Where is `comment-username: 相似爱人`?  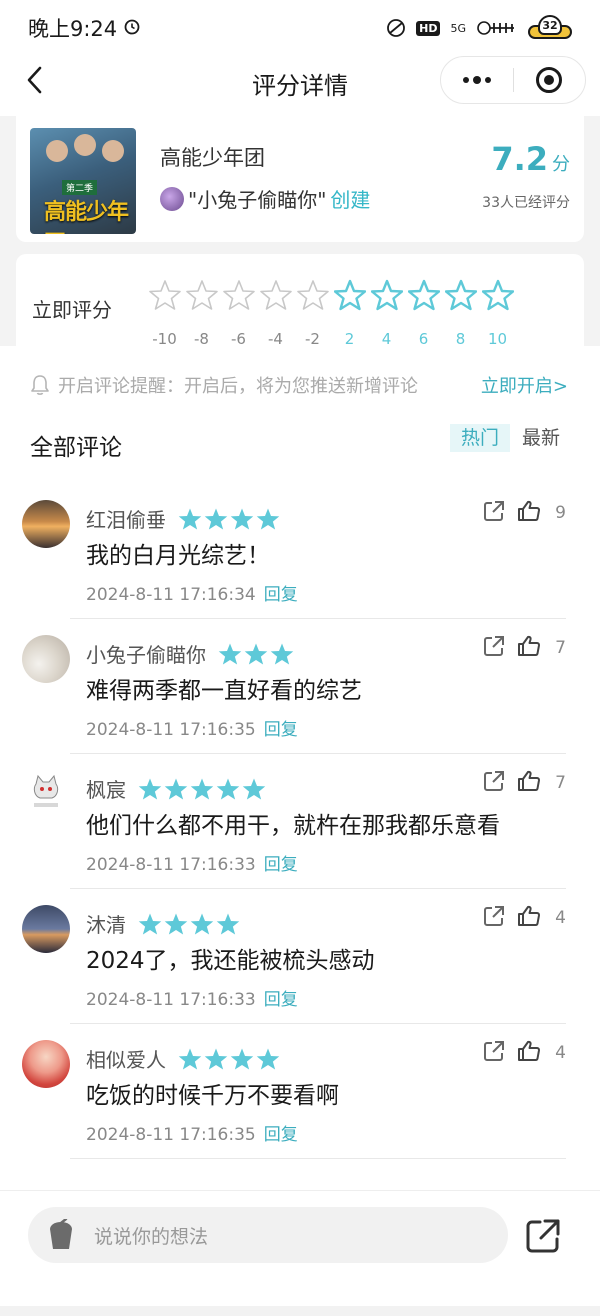 comment-username: 相似爱人 is located at coordinates (126, 1058).